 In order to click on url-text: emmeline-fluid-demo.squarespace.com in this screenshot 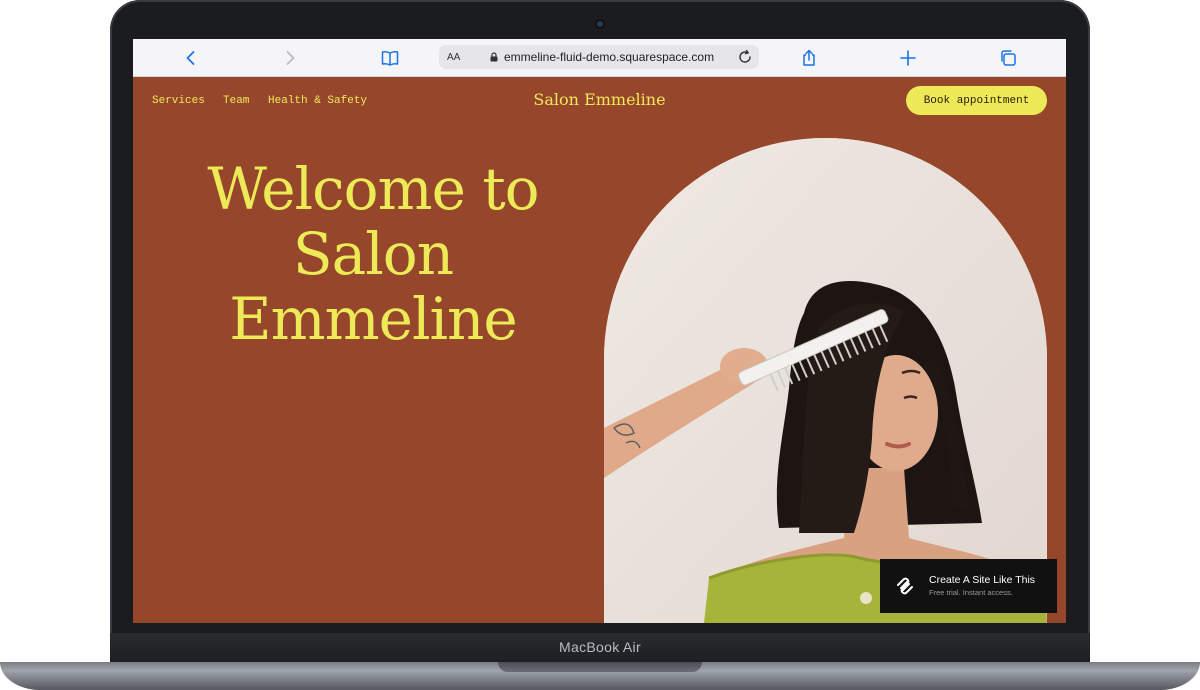, I will do `click(609, 57)`.